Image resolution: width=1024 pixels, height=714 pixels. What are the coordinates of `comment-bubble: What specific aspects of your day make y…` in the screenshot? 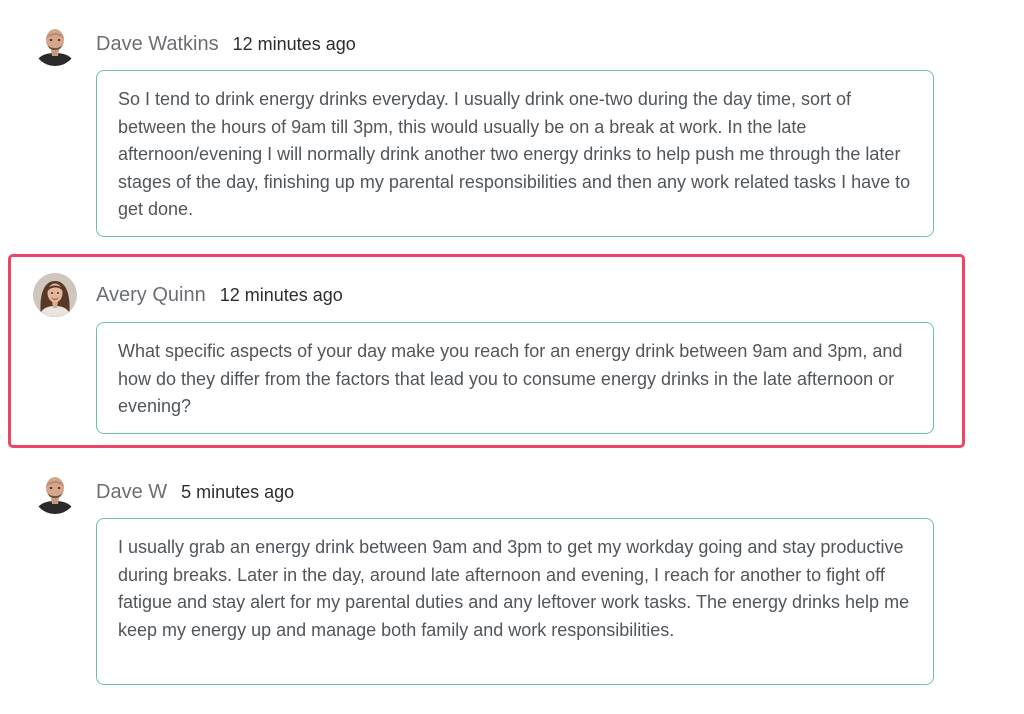 It's located at (515, 378).